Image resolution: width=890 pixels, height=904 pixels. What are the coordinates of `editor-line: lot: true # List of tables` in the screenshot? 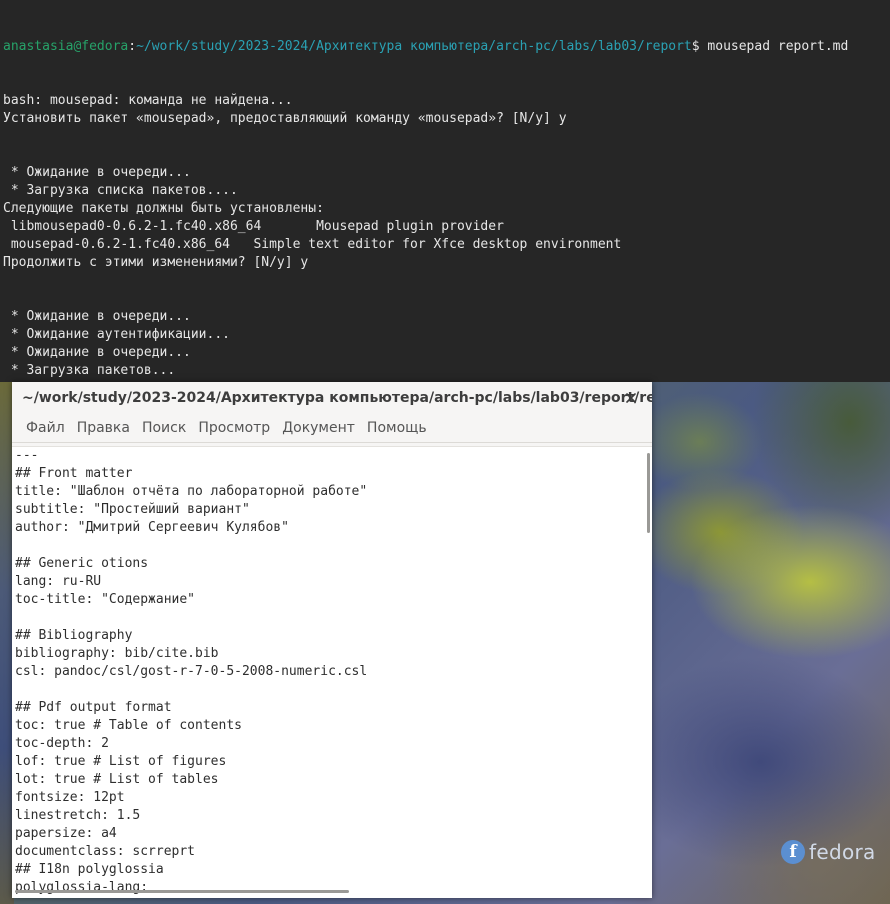 It's located at (117, 779).